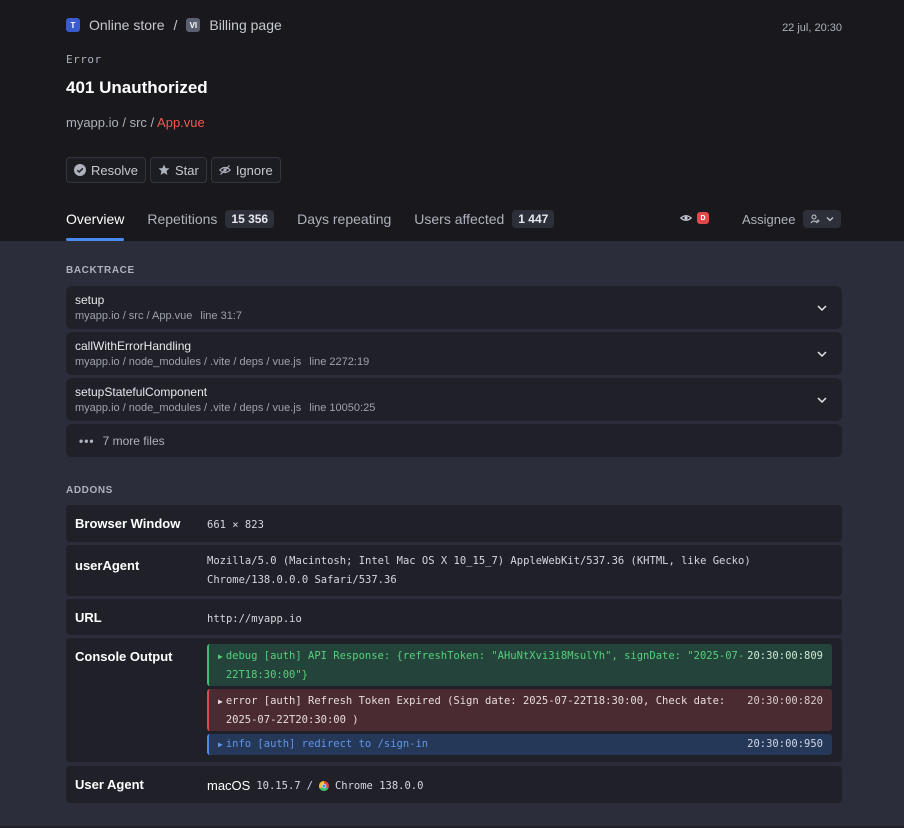  Describe the element at coordinates (245, 25) in the screenshot. I see `breadcrumb-page: Billing page` at that location.